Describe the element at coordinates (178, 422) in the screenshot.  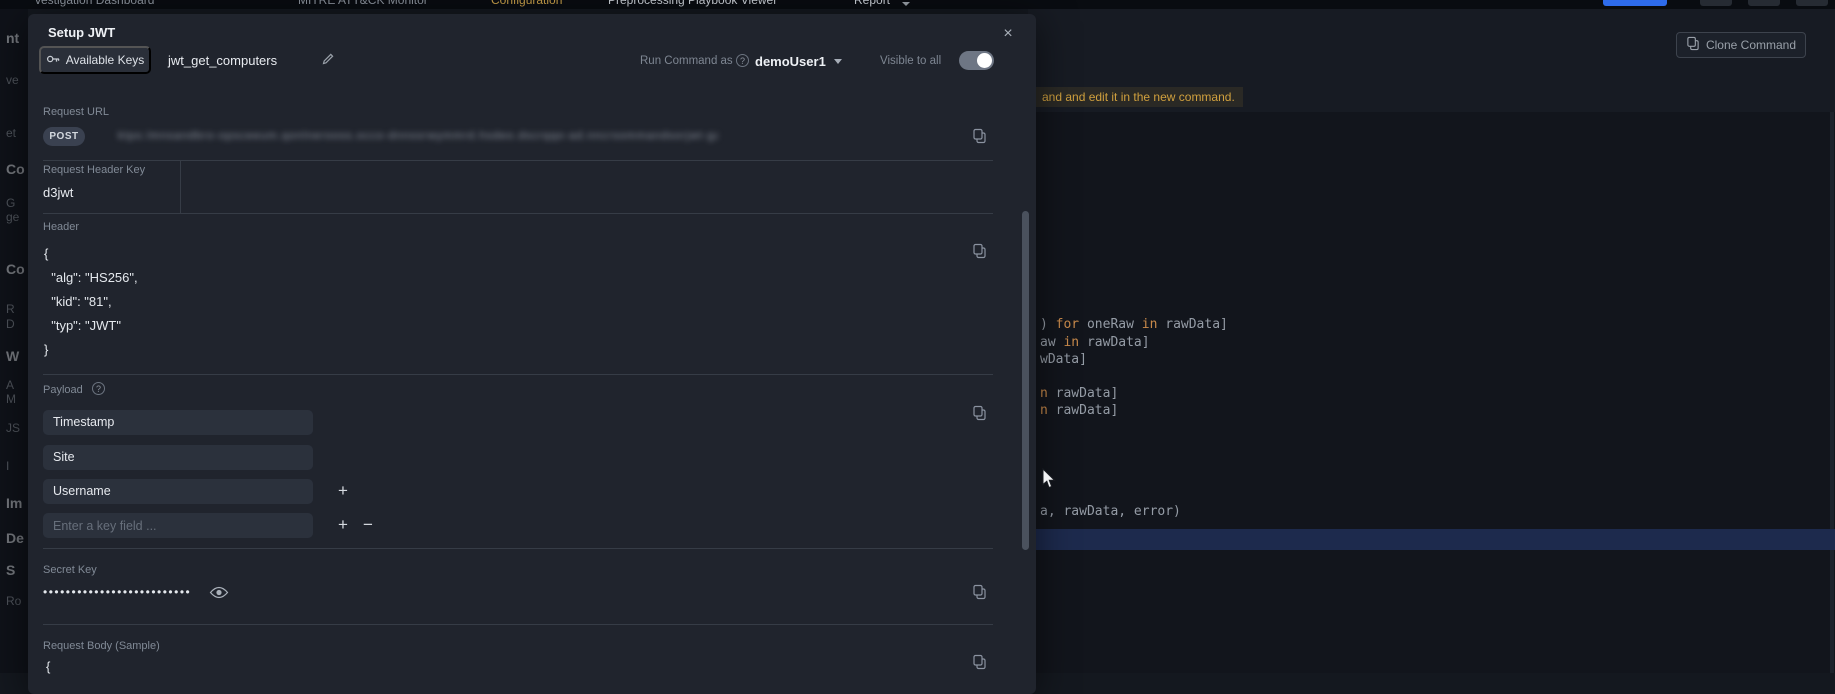
I see `payload-key-field: Timestamp` at that location.